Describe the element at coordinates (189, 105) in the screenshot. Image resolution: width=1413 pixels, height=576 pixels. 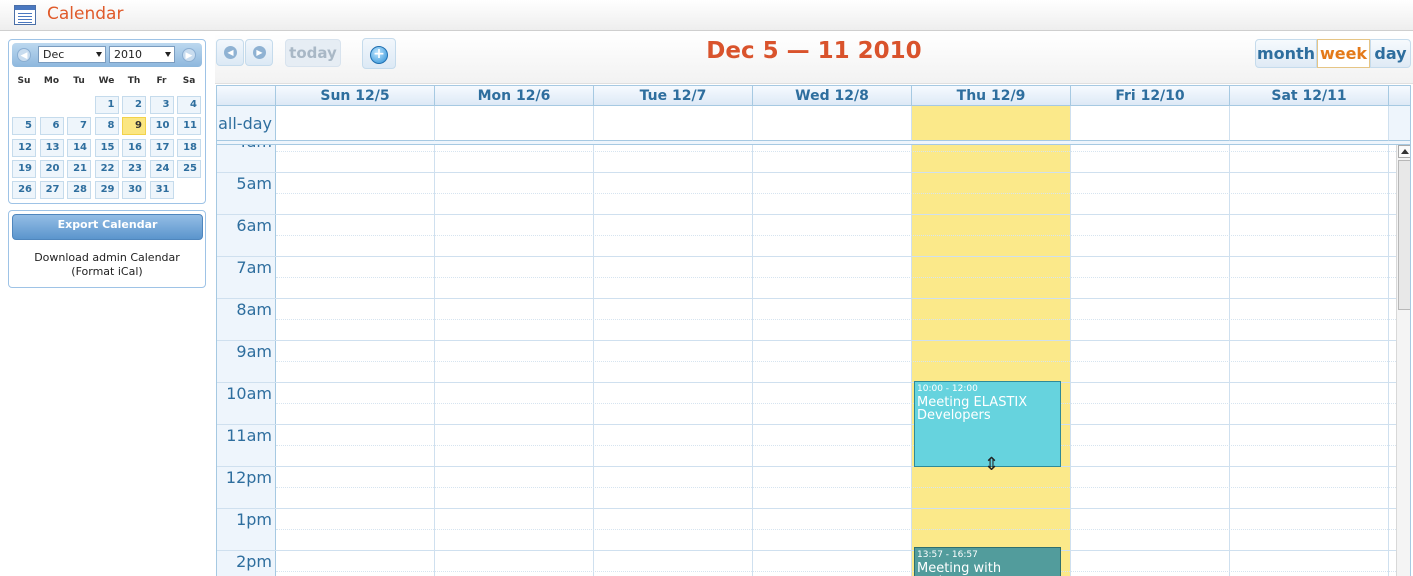
I see `mini-calendar-day: 4` at that location.